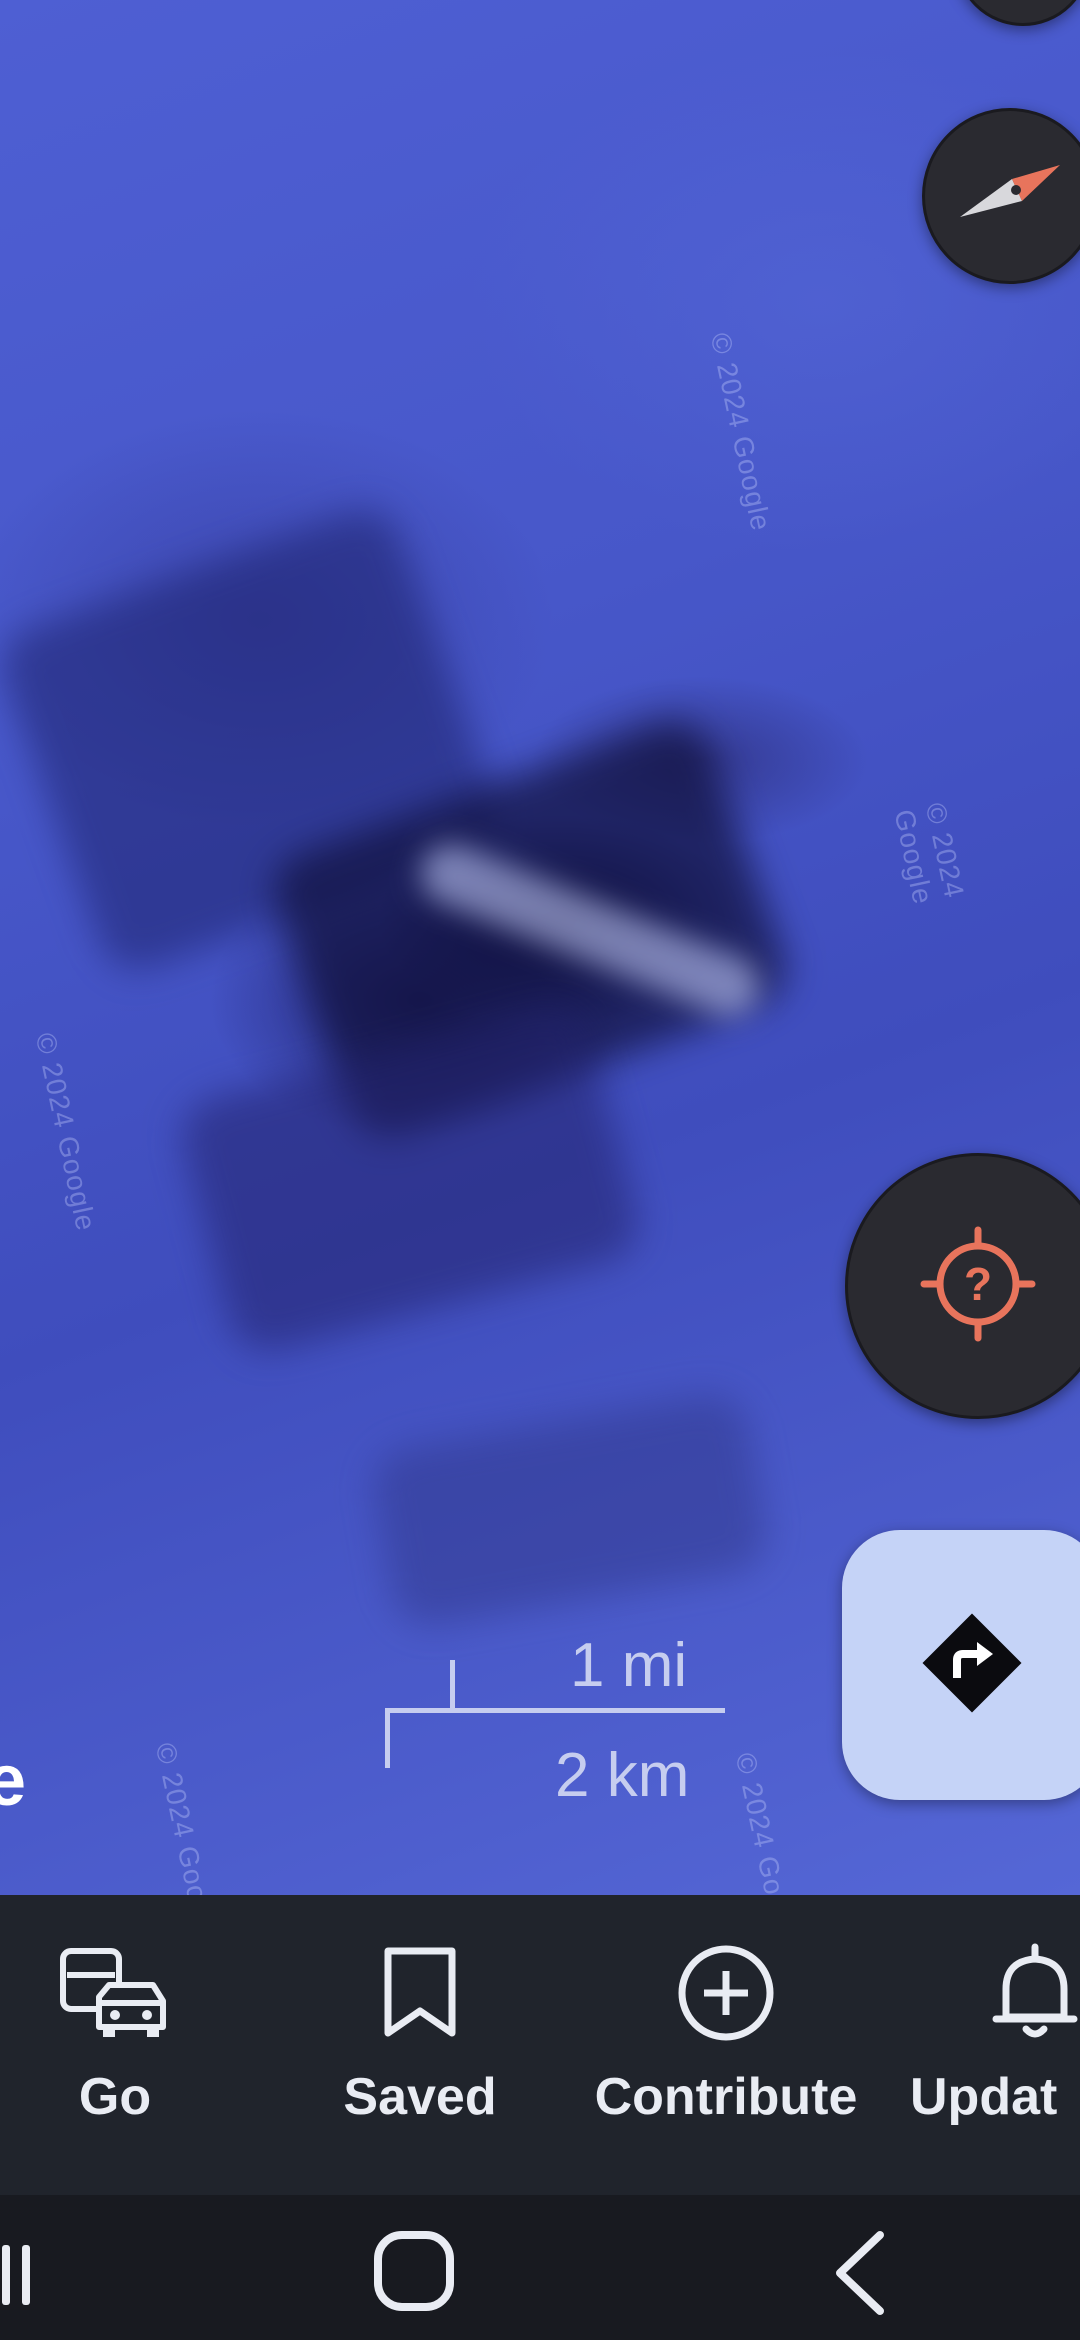 This screenshot has height=2340, width=1080. What do you see at coordinates (555, 1710) in the screenshot?
I see `scale-bar-line` at bounding box center [555, 1710].